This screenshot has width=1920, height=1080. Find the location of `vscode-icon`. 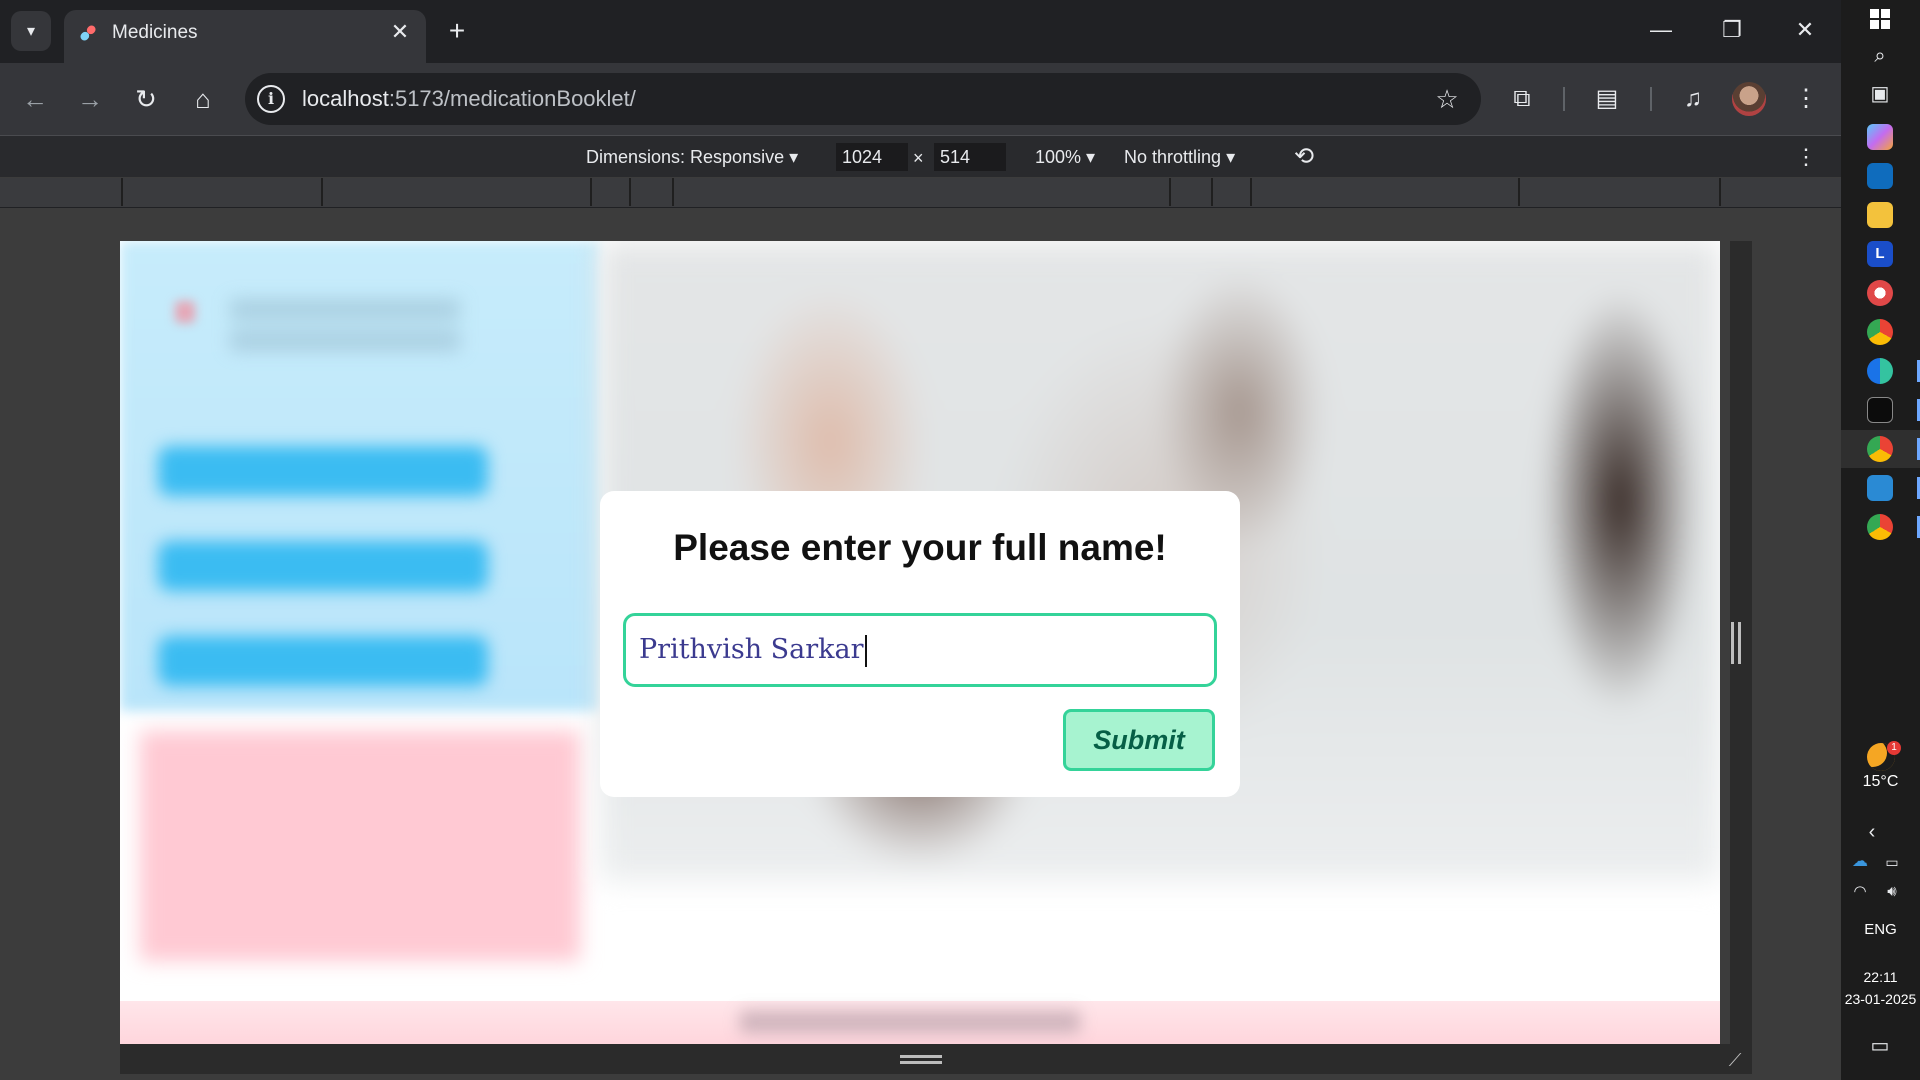

vscode-icon is located at coordinates (1880, 488).